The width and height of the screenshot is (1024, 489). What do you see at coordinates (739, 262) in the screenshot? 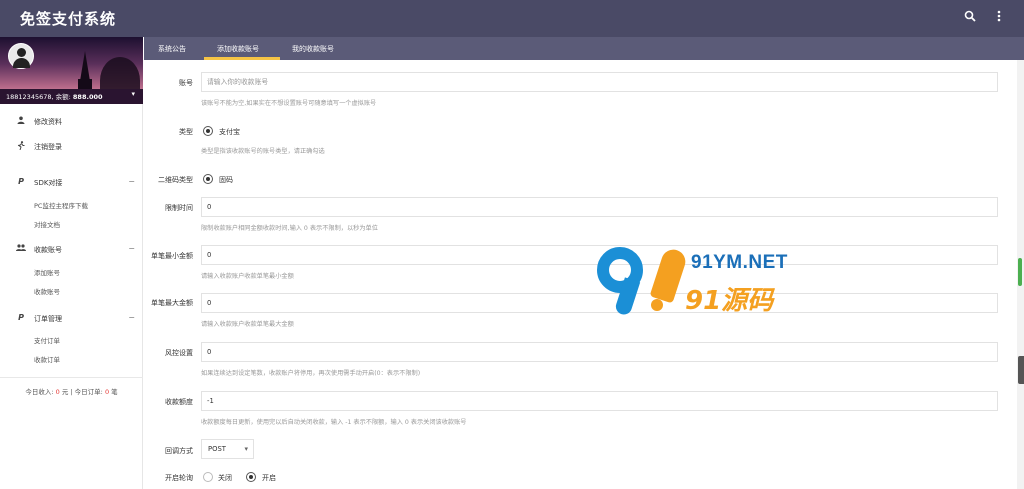
I see `watermark-site: 91YM.NET` at bounding box center [739, 262].